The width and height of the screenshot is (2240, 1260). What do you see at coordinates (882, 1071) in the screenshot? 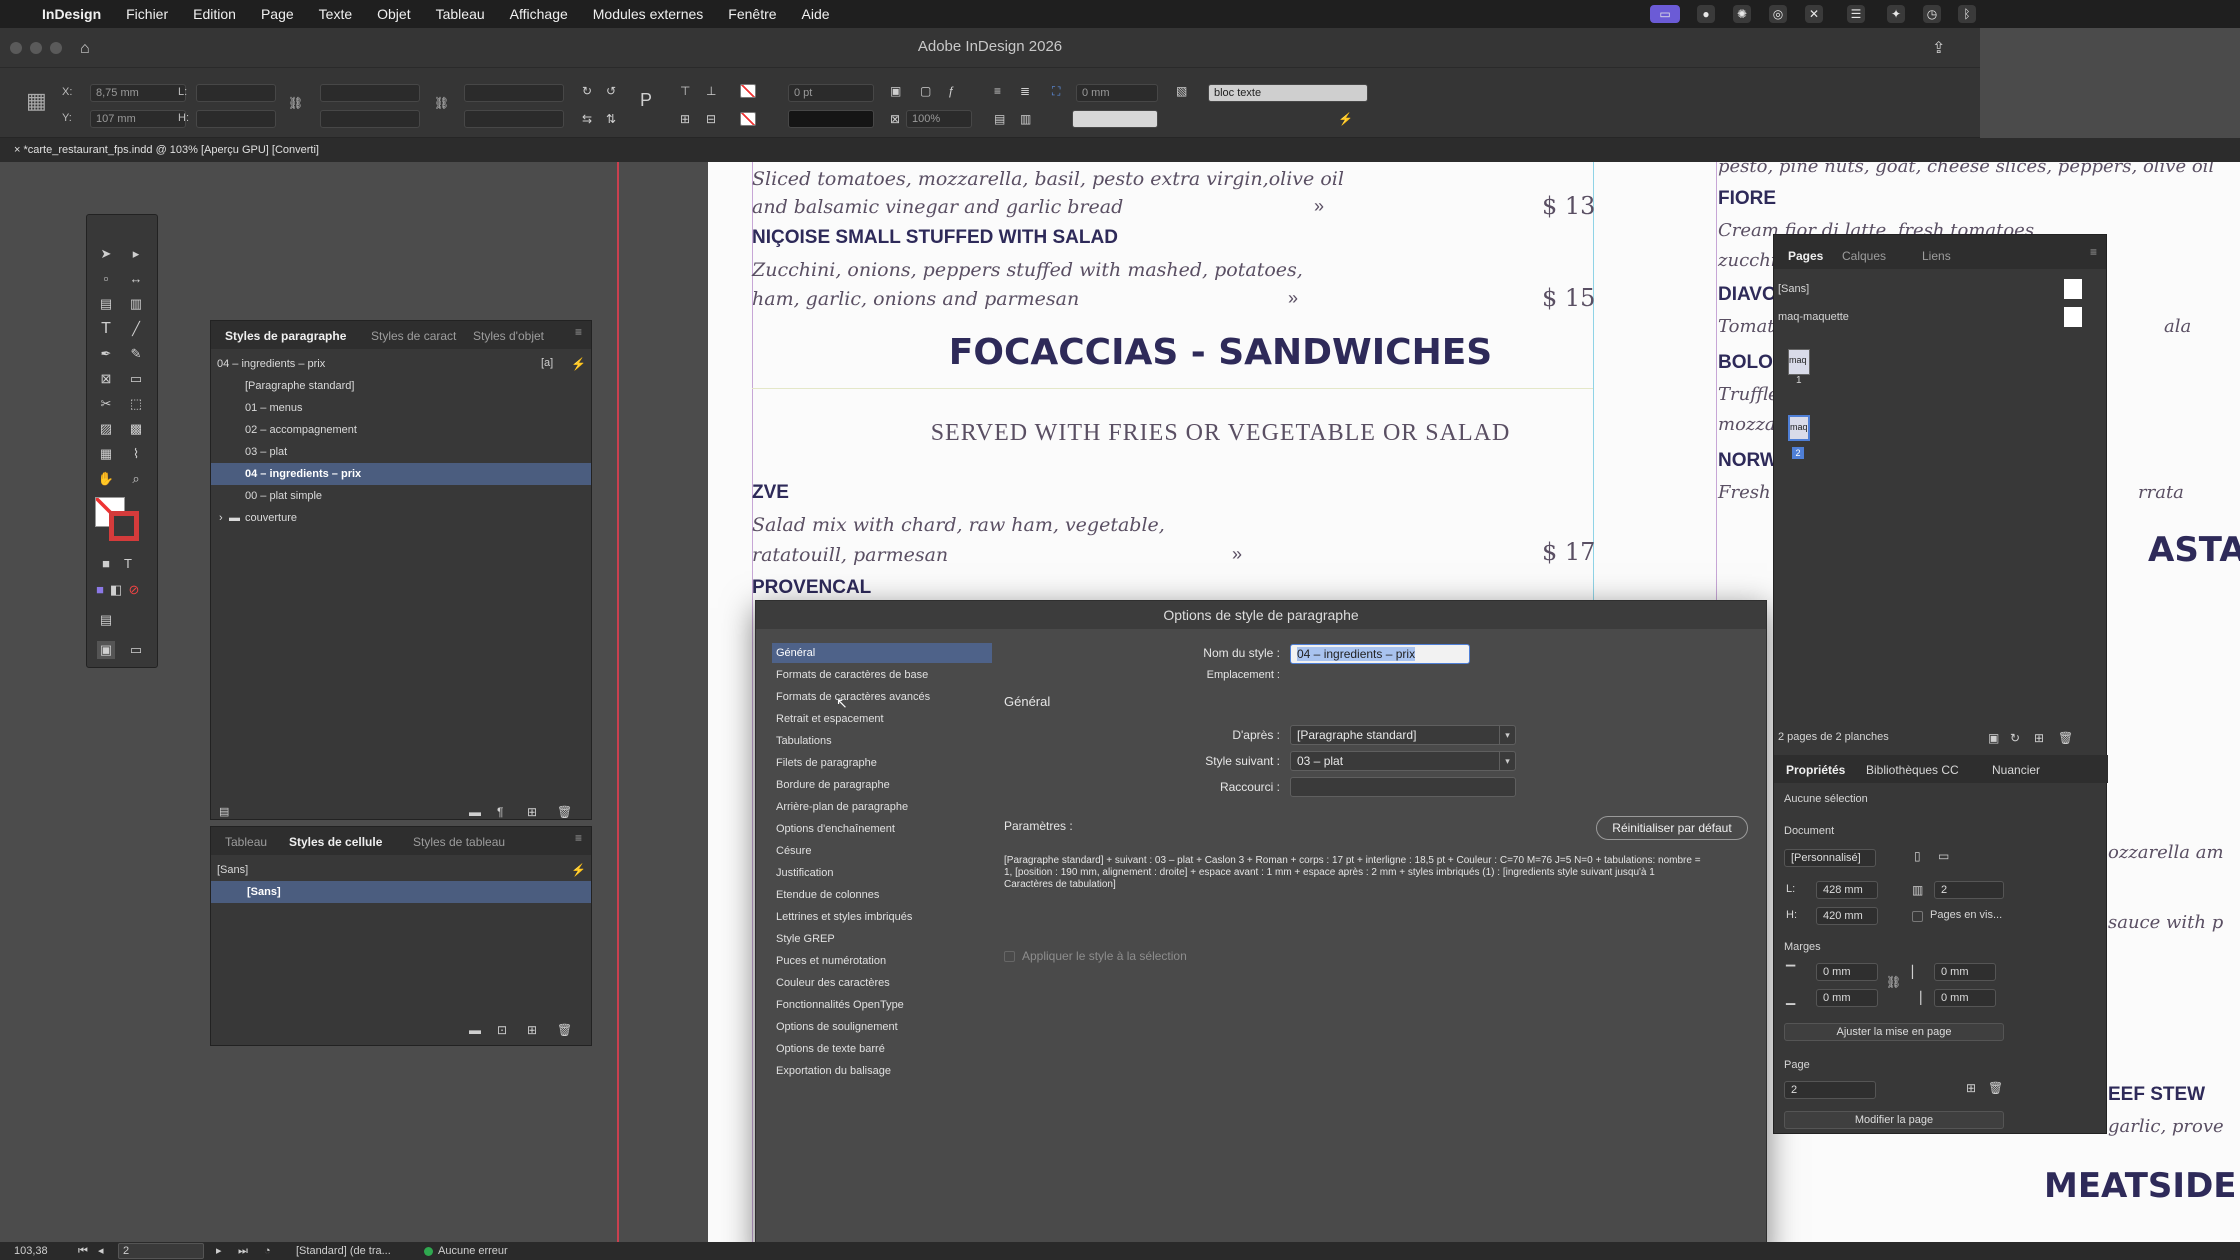
I see `category-item: Exportation du balisage` at bounding box center [882, 1071].